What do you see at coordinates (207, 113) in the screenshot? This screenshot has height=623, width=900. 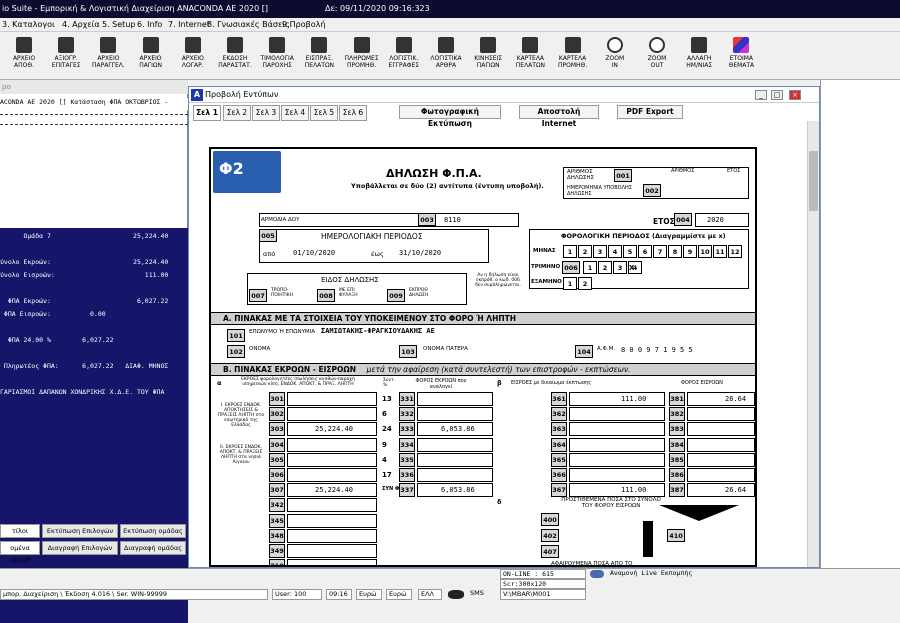 I see `tab-page-1: Σελ 1` at bounding box center [207, 113].